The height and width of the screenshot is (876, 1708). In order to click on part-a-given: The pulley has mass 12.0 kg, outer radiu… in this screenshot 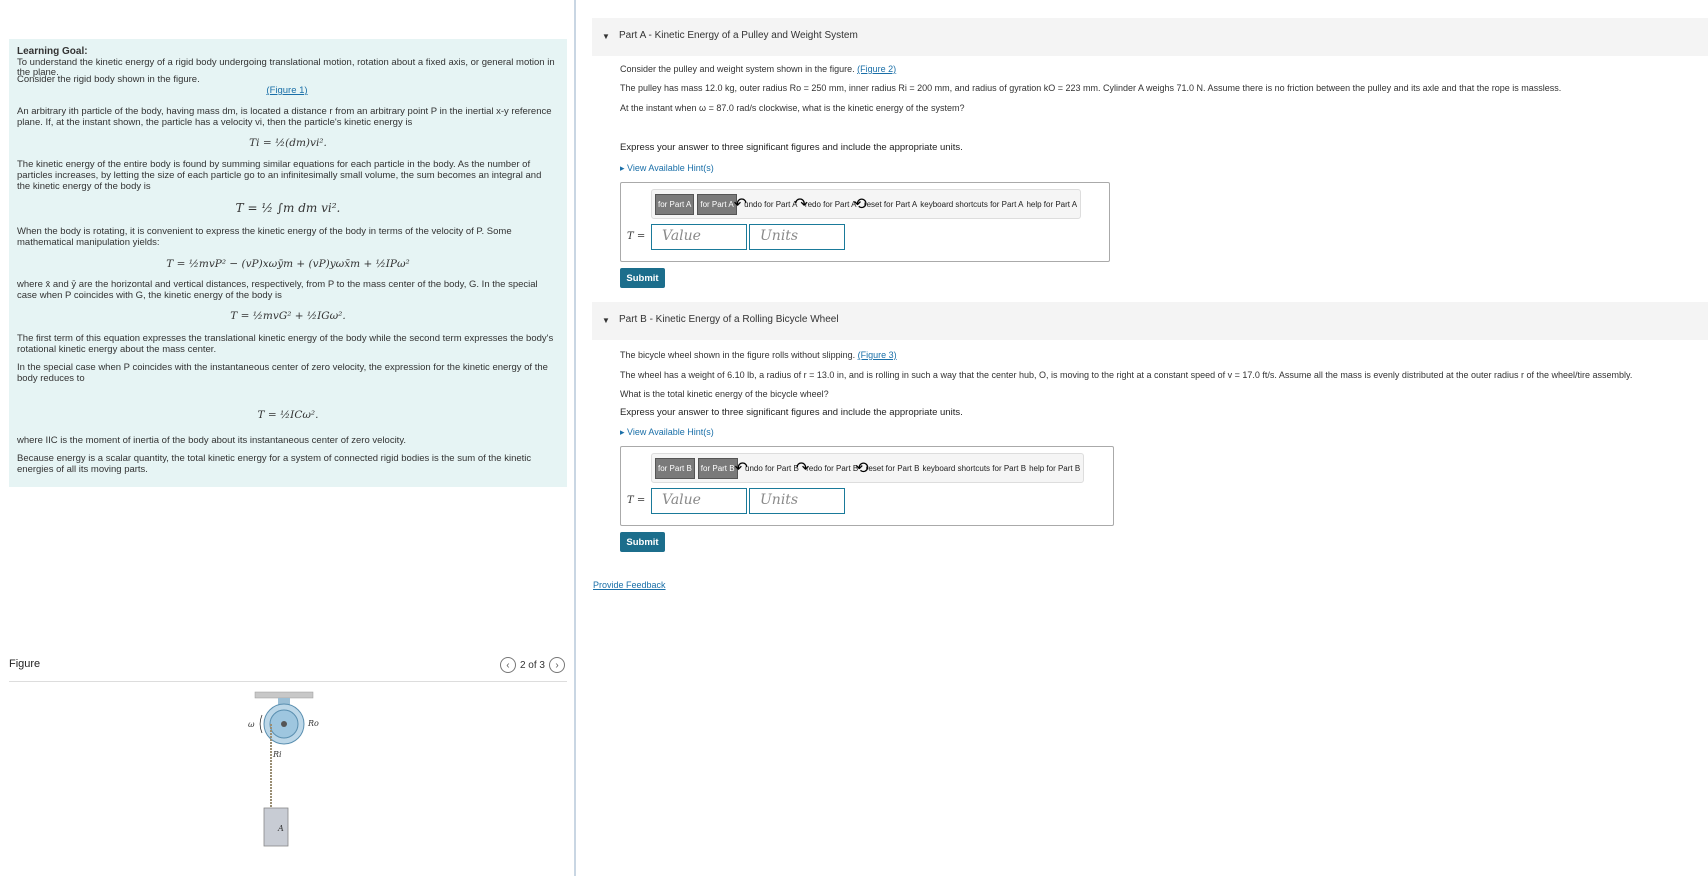, I will do `click(1091, 88)`.